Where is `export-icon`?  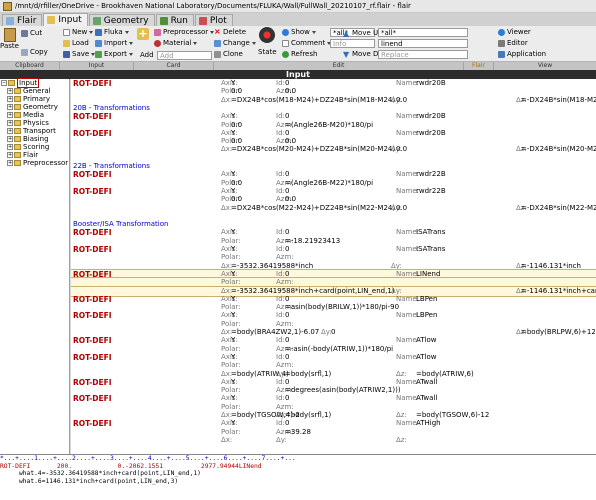
export-icon is located at coordinates (98, 54).